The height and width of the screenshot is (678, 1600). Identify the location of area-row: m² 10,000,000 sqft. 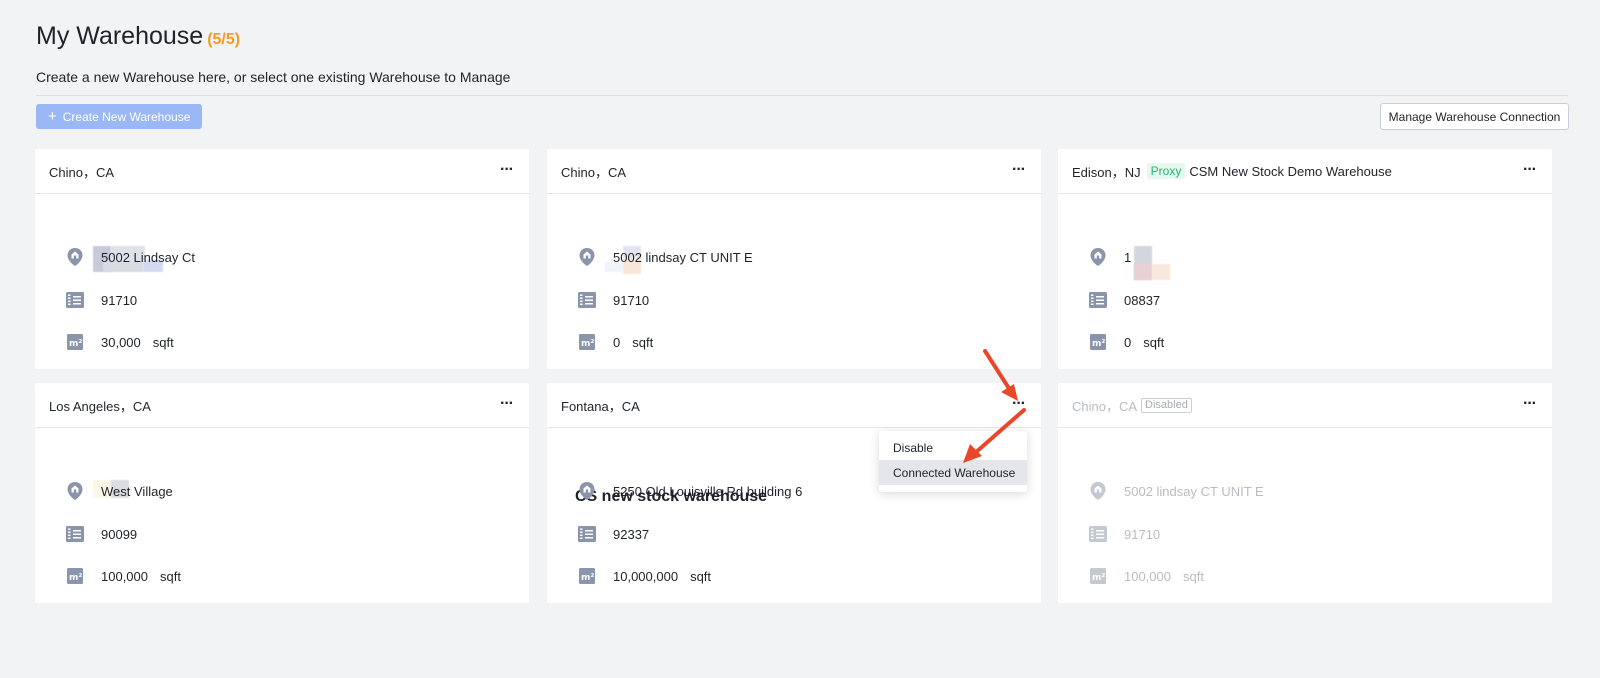
(644, 576).